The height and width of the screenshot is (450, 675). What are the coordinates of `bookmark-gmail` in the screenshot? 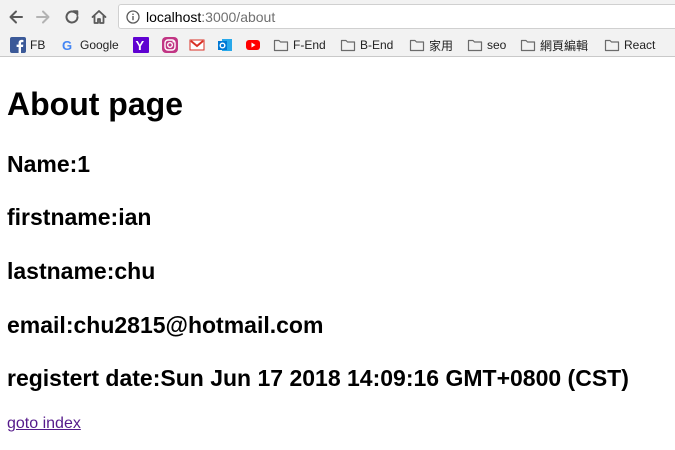 It's located at (197, 45).